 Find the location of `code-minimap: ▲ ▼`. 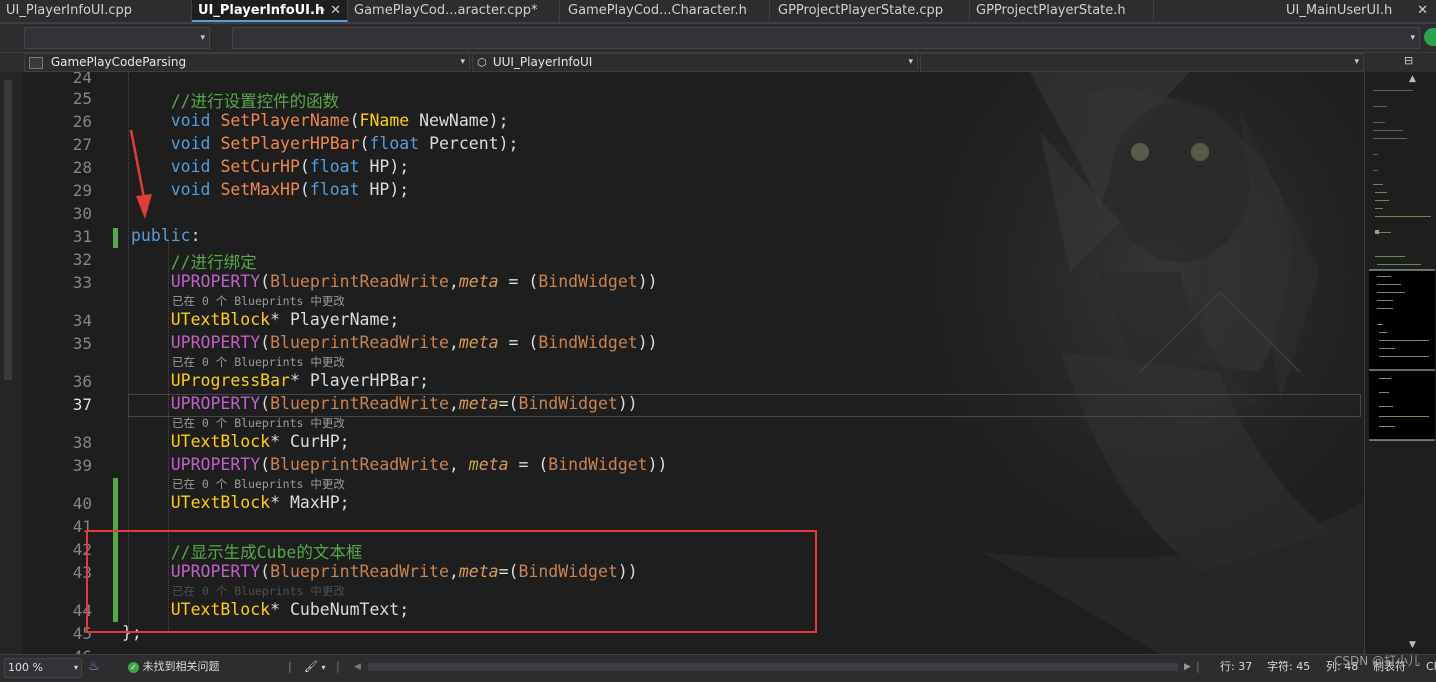

code-minimap: ▲ ▼ is located at coordinates (1400, 363).